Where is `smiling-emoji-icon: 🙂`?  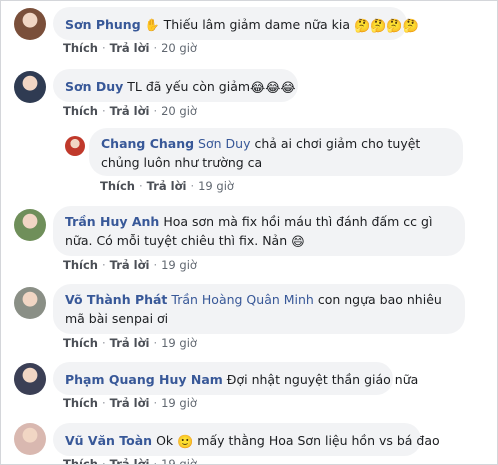
smiling-emoji-icon: 🙂 is located at coordinates (185, 442).